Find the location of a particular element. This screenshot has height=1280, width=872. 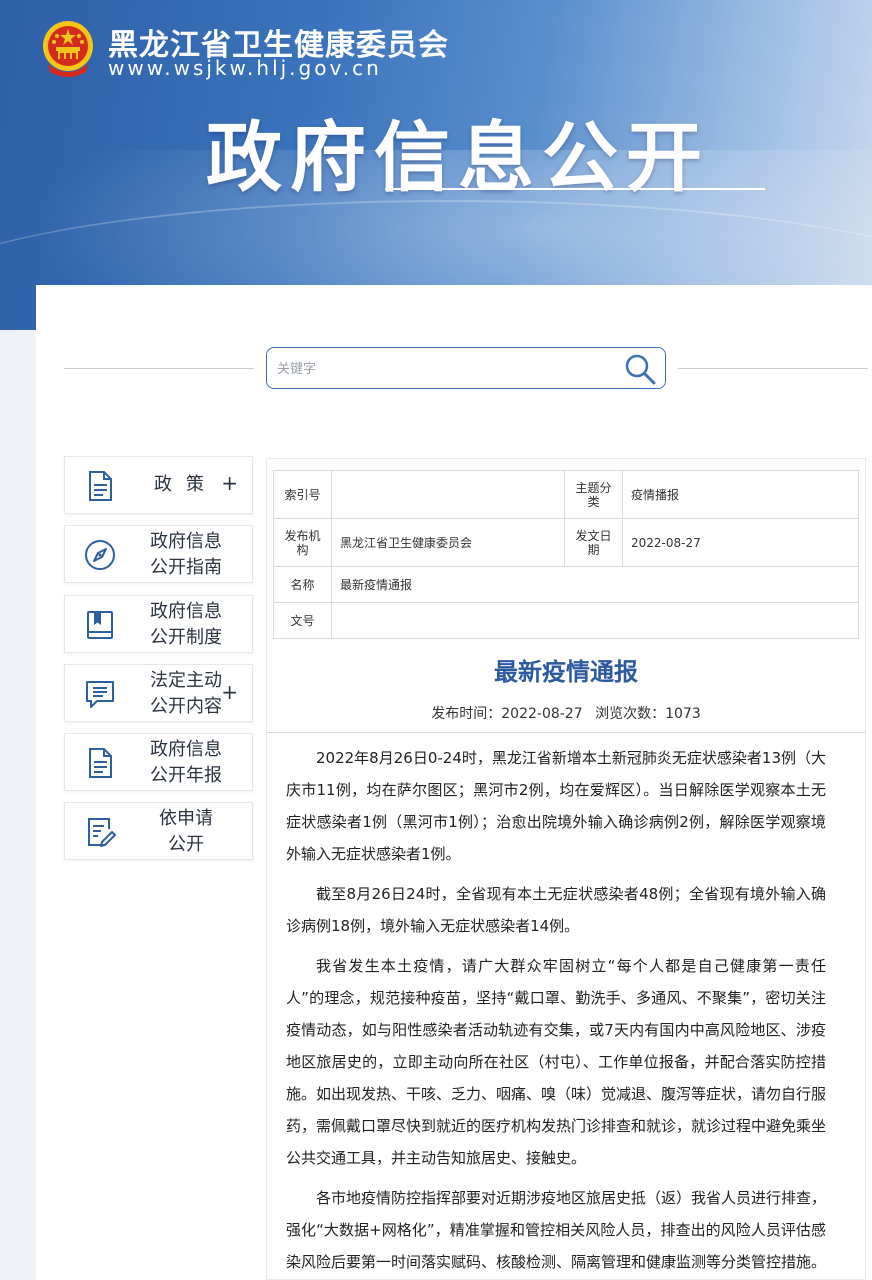

search-icon is located at coordinates (640, 369).